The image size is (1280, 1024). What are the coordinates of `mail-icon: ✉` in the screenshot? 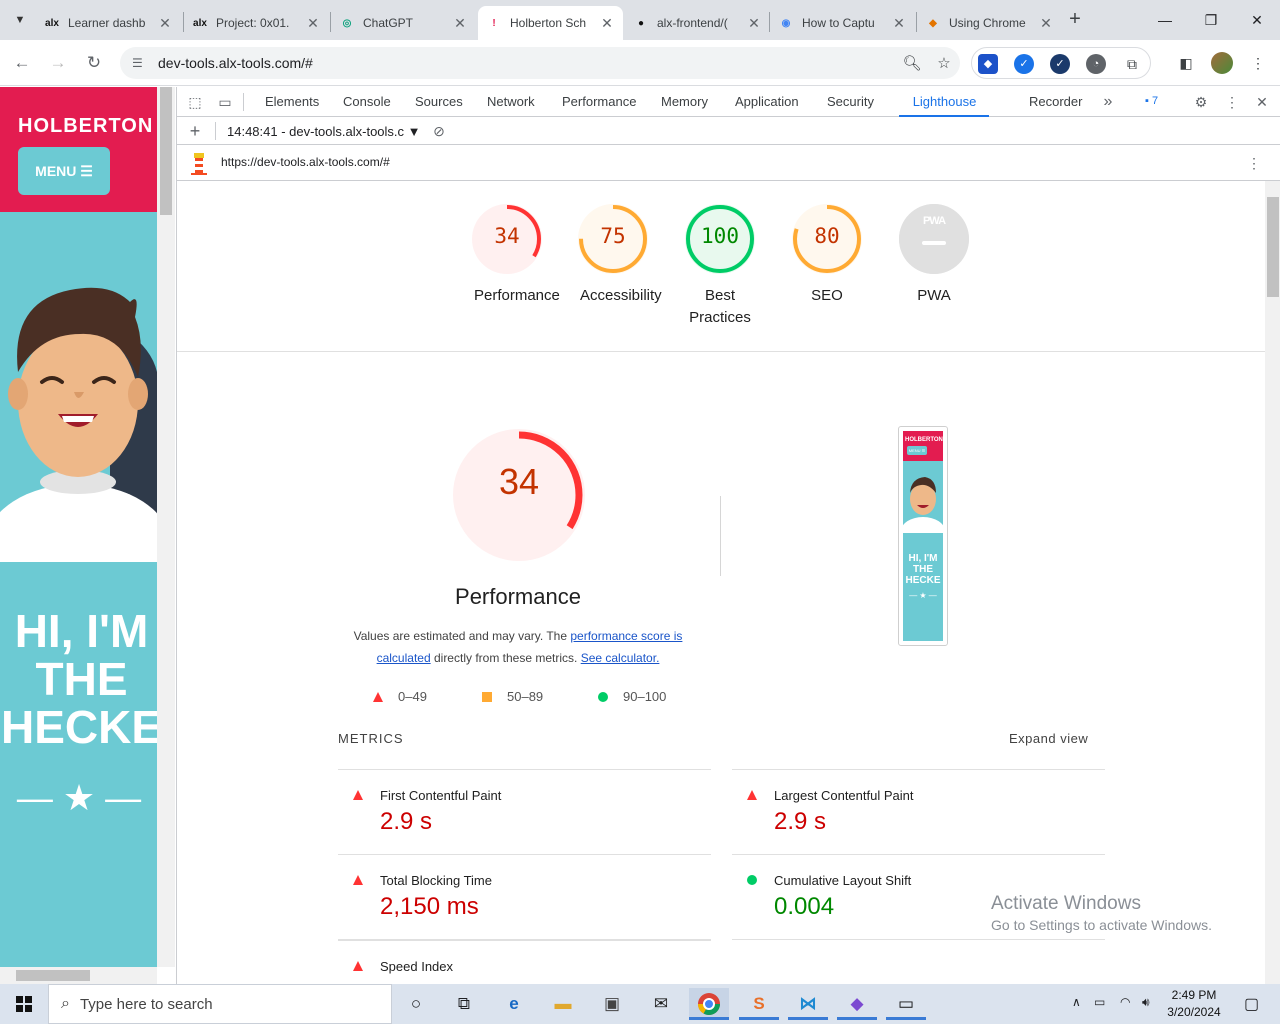 It's located at (661, 1004).